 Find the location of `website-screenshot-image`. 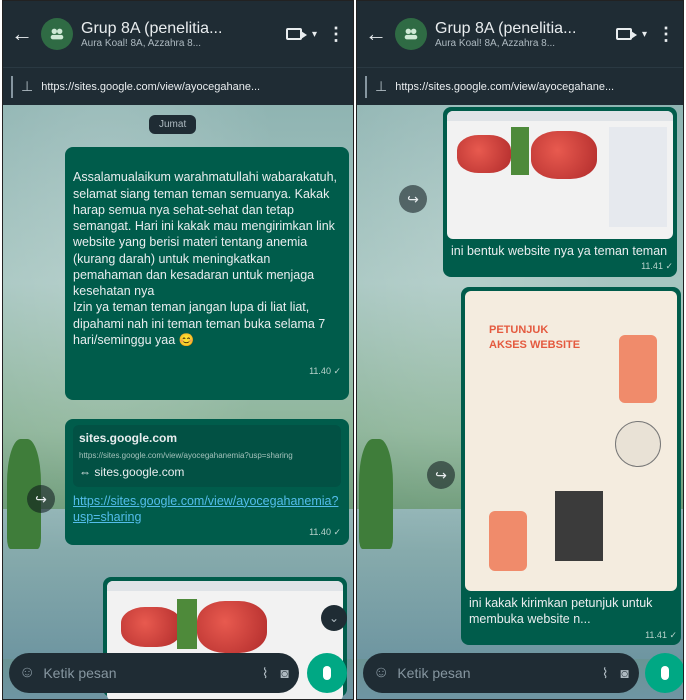

website-screenshot-image is located at coordinates (560, 175).